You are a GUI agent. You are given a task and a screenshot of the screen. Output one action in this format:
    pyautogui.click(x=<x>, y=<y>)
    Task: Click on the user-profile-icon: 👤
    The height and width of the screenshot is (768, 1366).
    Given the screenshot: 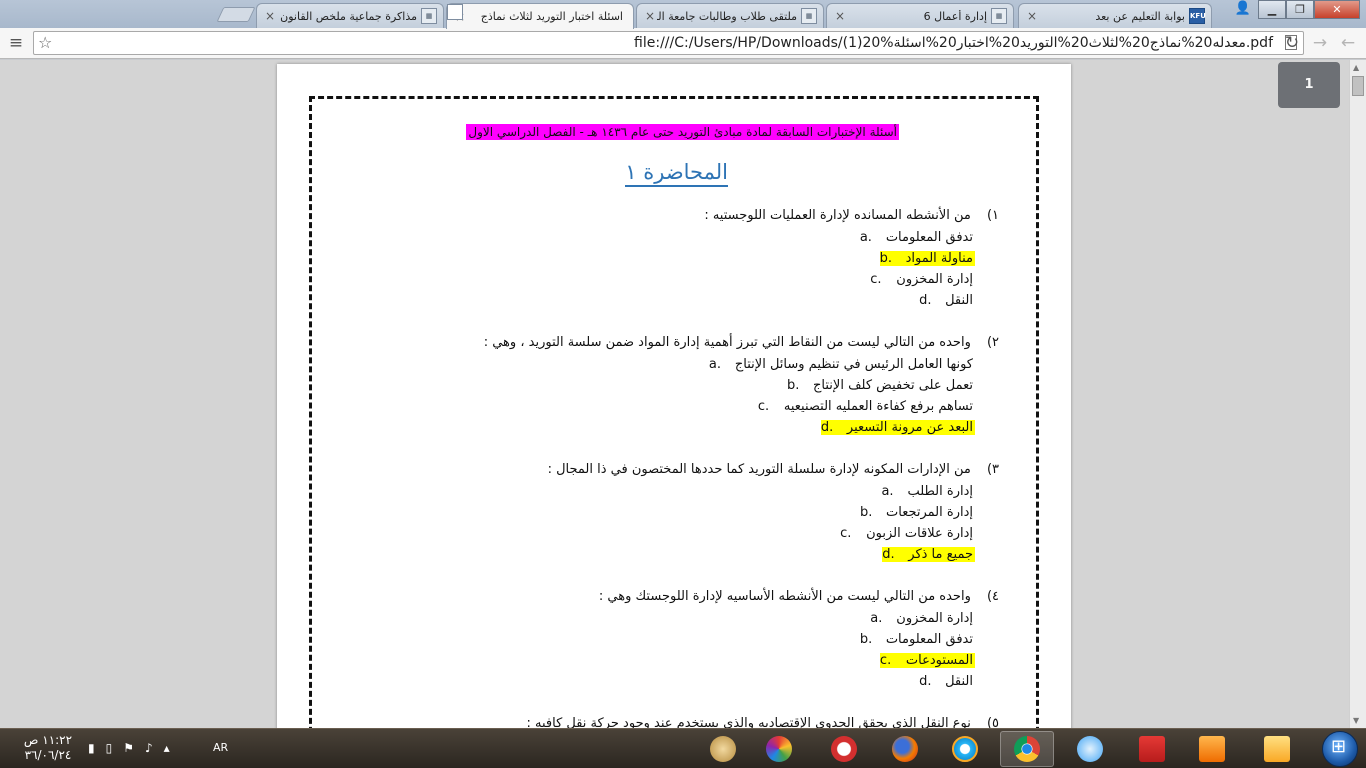 What is the action you would take?
    pyautogui.click(x=1243, y=10)
    